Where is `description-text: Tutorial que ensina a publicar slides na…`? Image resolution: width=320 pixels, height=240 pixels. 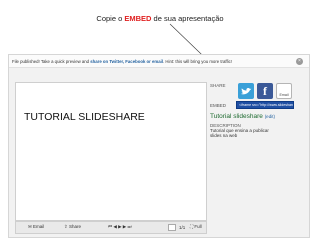 description-text: Tutorial que ensina a publicar slides na… is located at coordinates (239, 133).